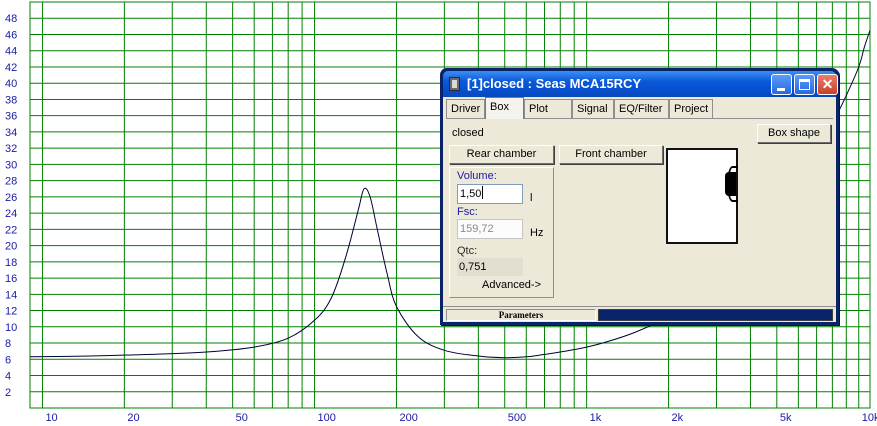 This screenshot has height=426, width=877. I want to click on close-icon: ✕, so click(827, 84).